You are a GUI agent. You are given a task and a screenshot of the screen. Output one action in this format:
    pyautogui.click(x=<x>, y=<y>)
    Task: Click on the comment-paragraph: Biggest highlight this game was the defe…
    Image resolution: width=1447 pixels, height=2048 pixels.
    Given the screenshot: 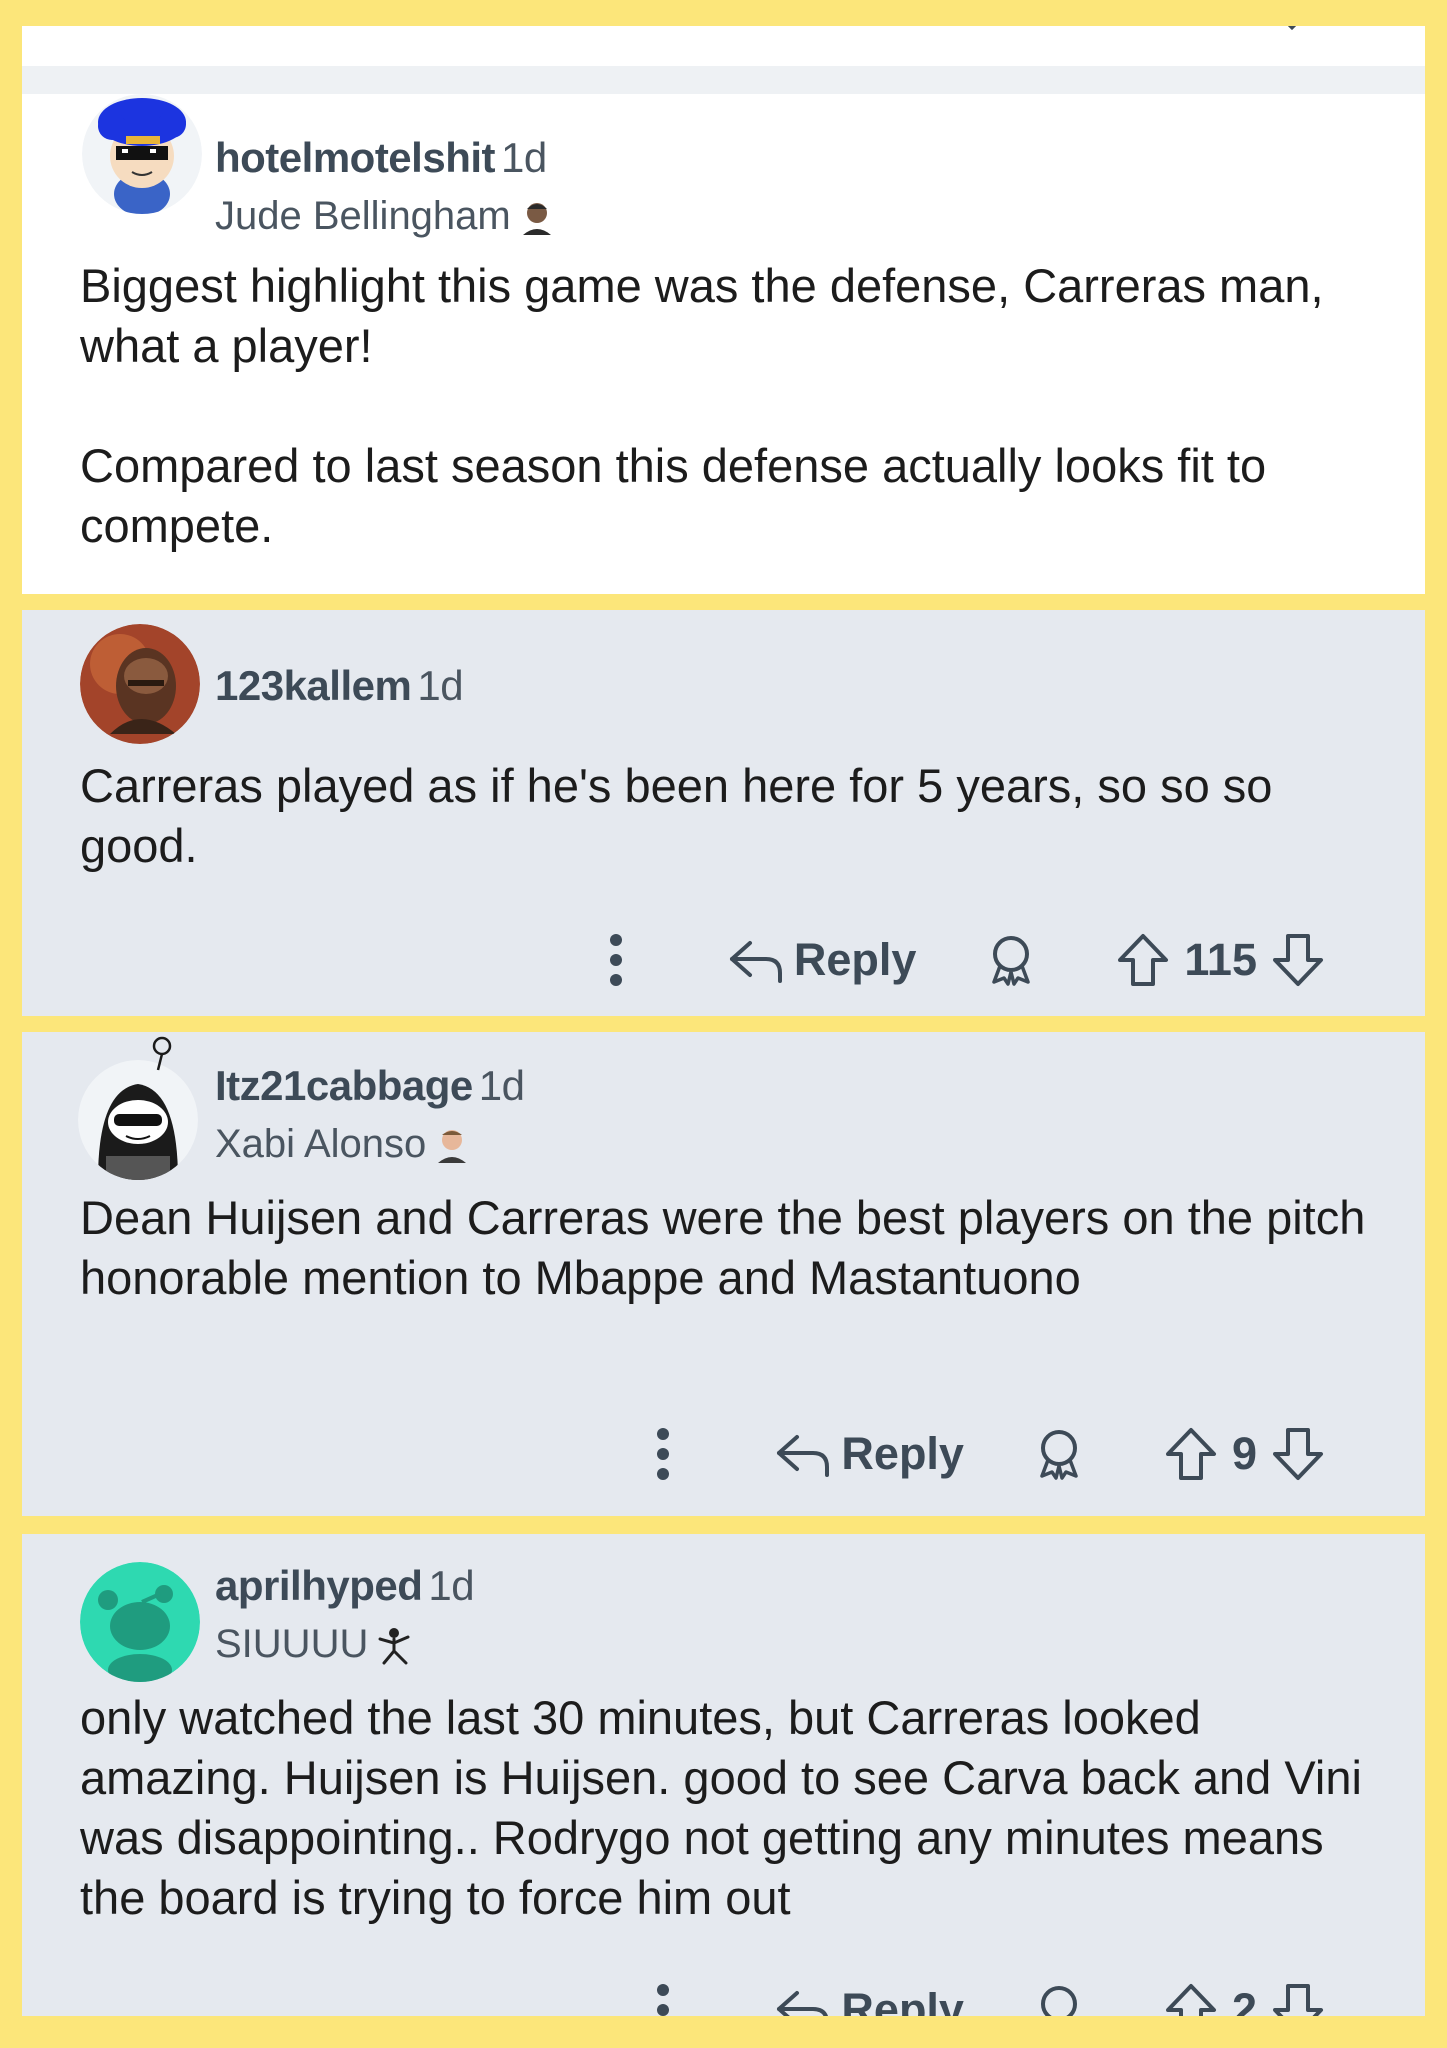 What is the action you would take?
    pyautogui.click(x=702, y=315)
    